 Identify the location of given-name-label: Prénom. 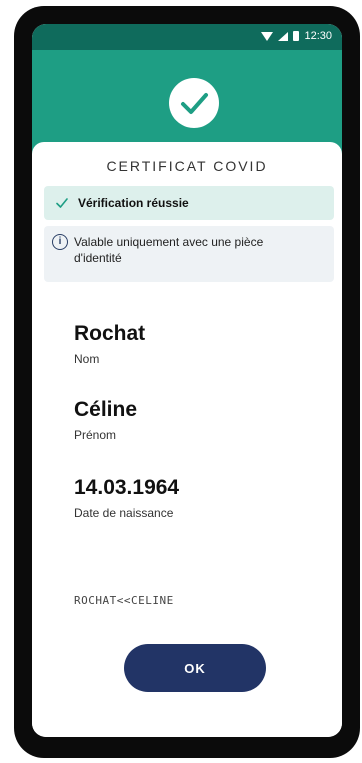
(95, 435).